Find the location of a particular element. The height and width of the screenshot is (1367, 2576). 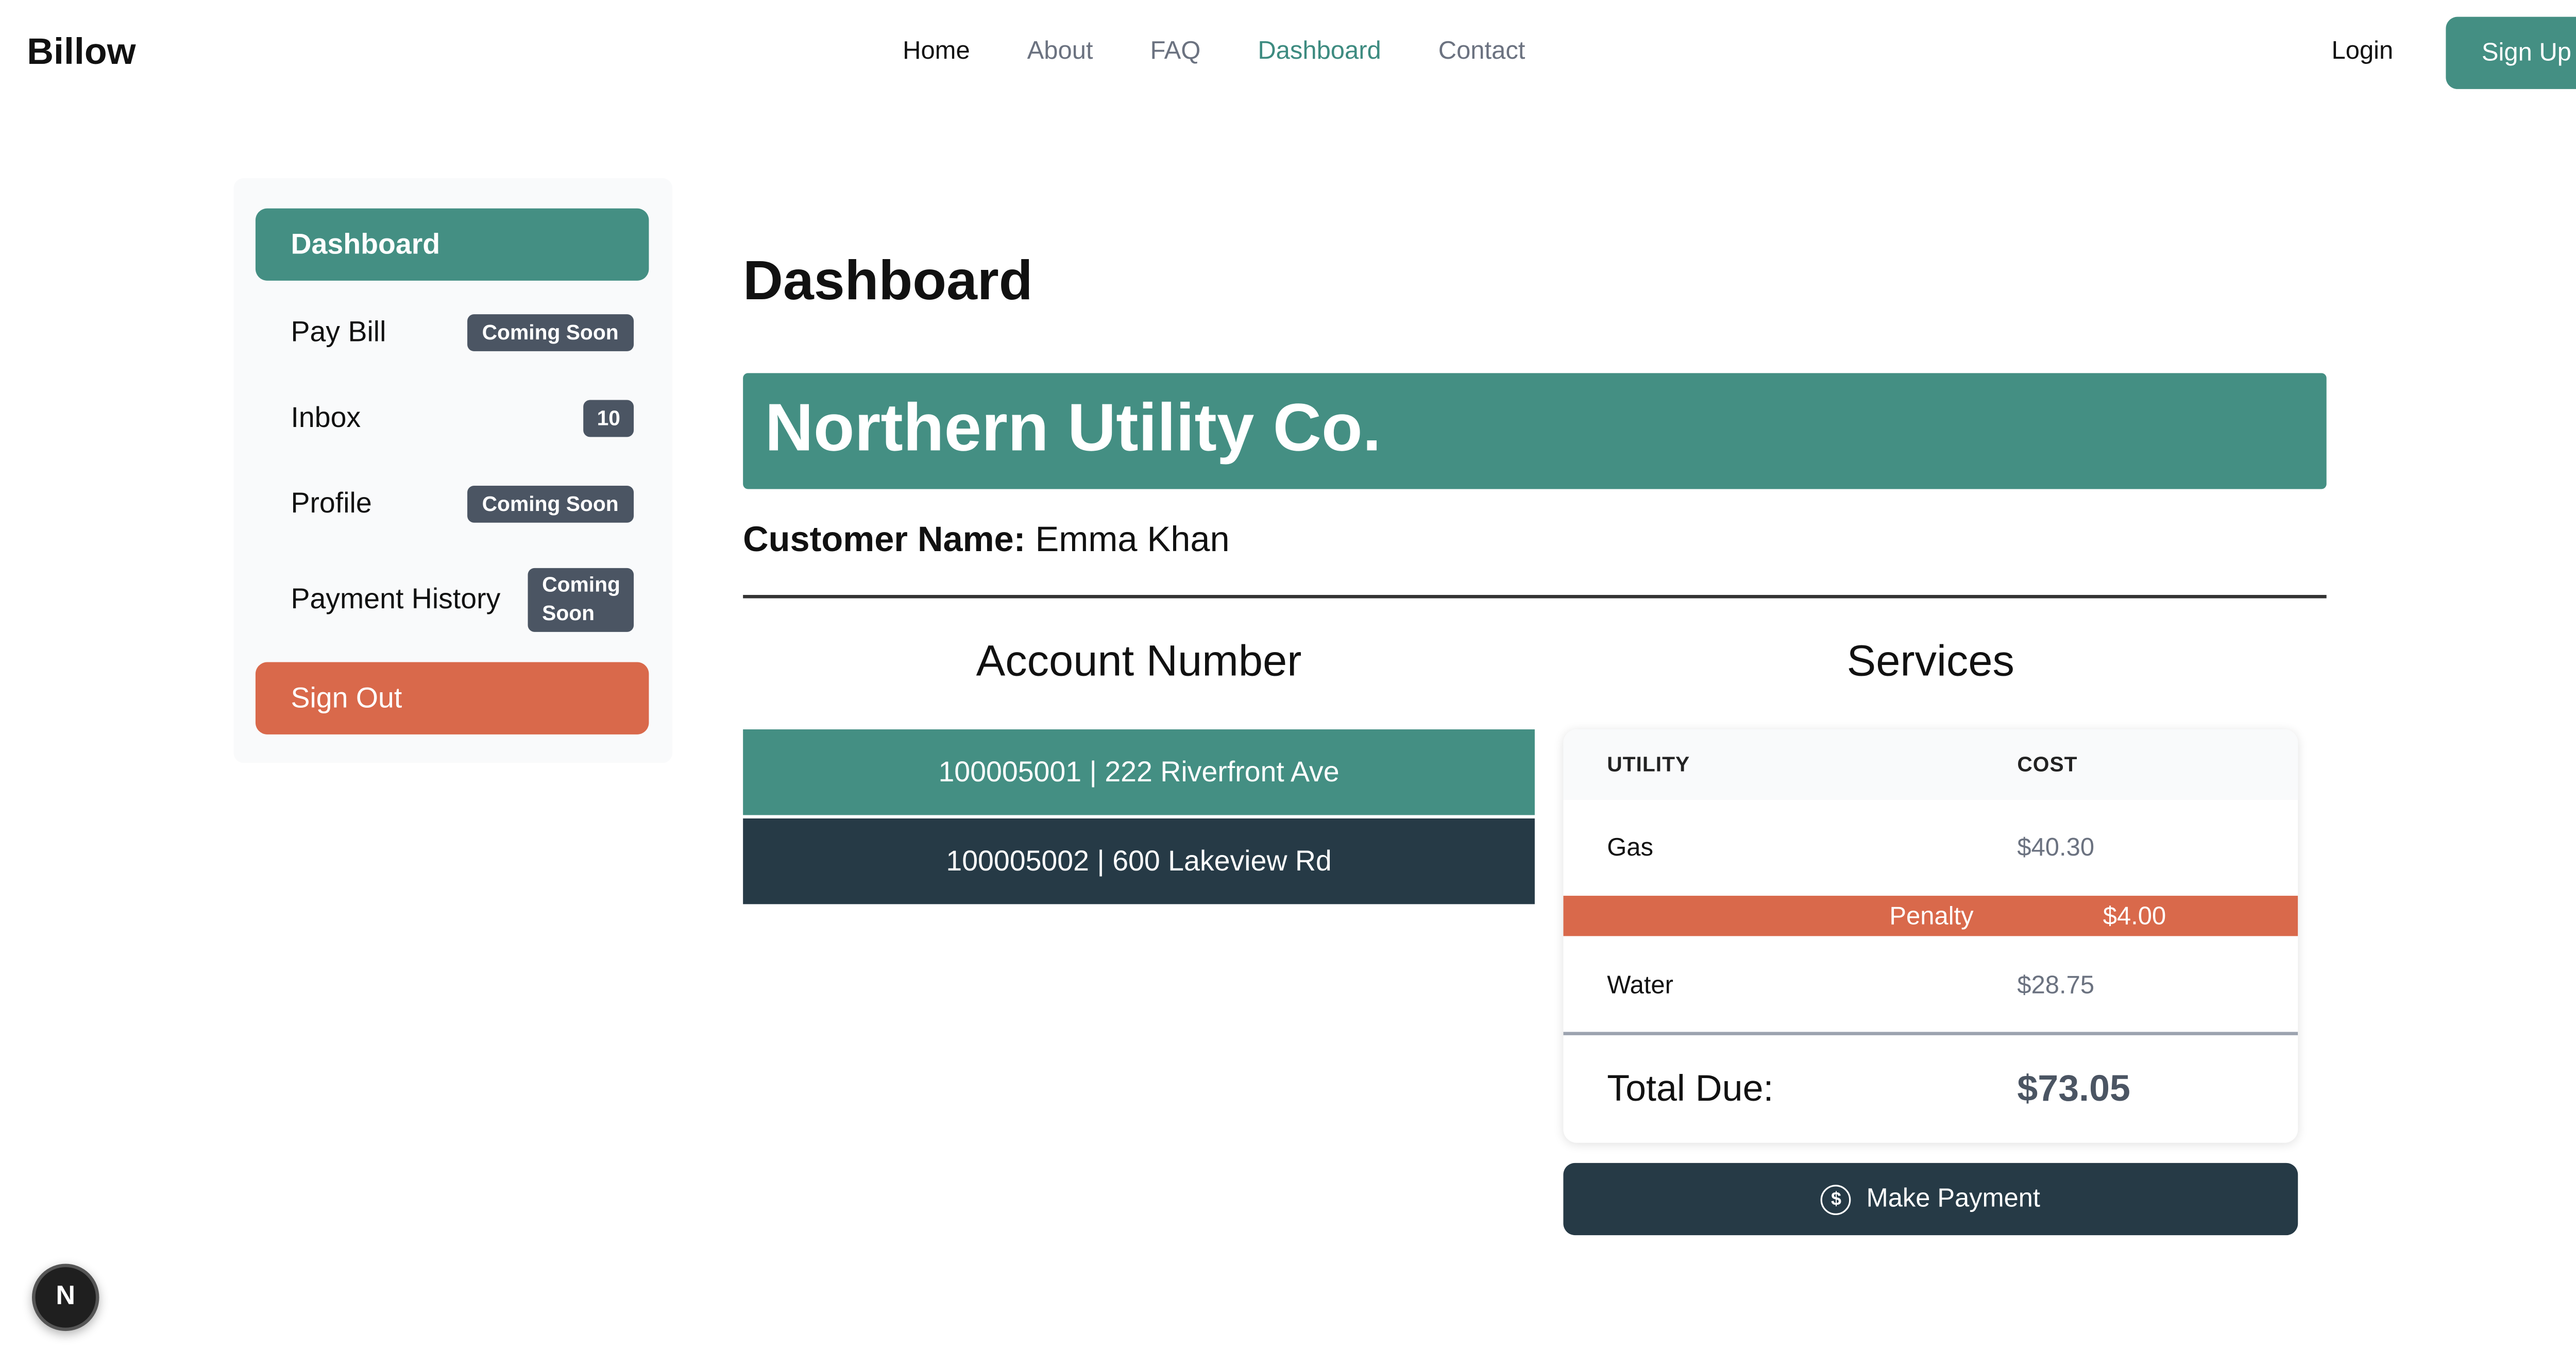

brand-logo: Billow is located at coordinates (81, 52).